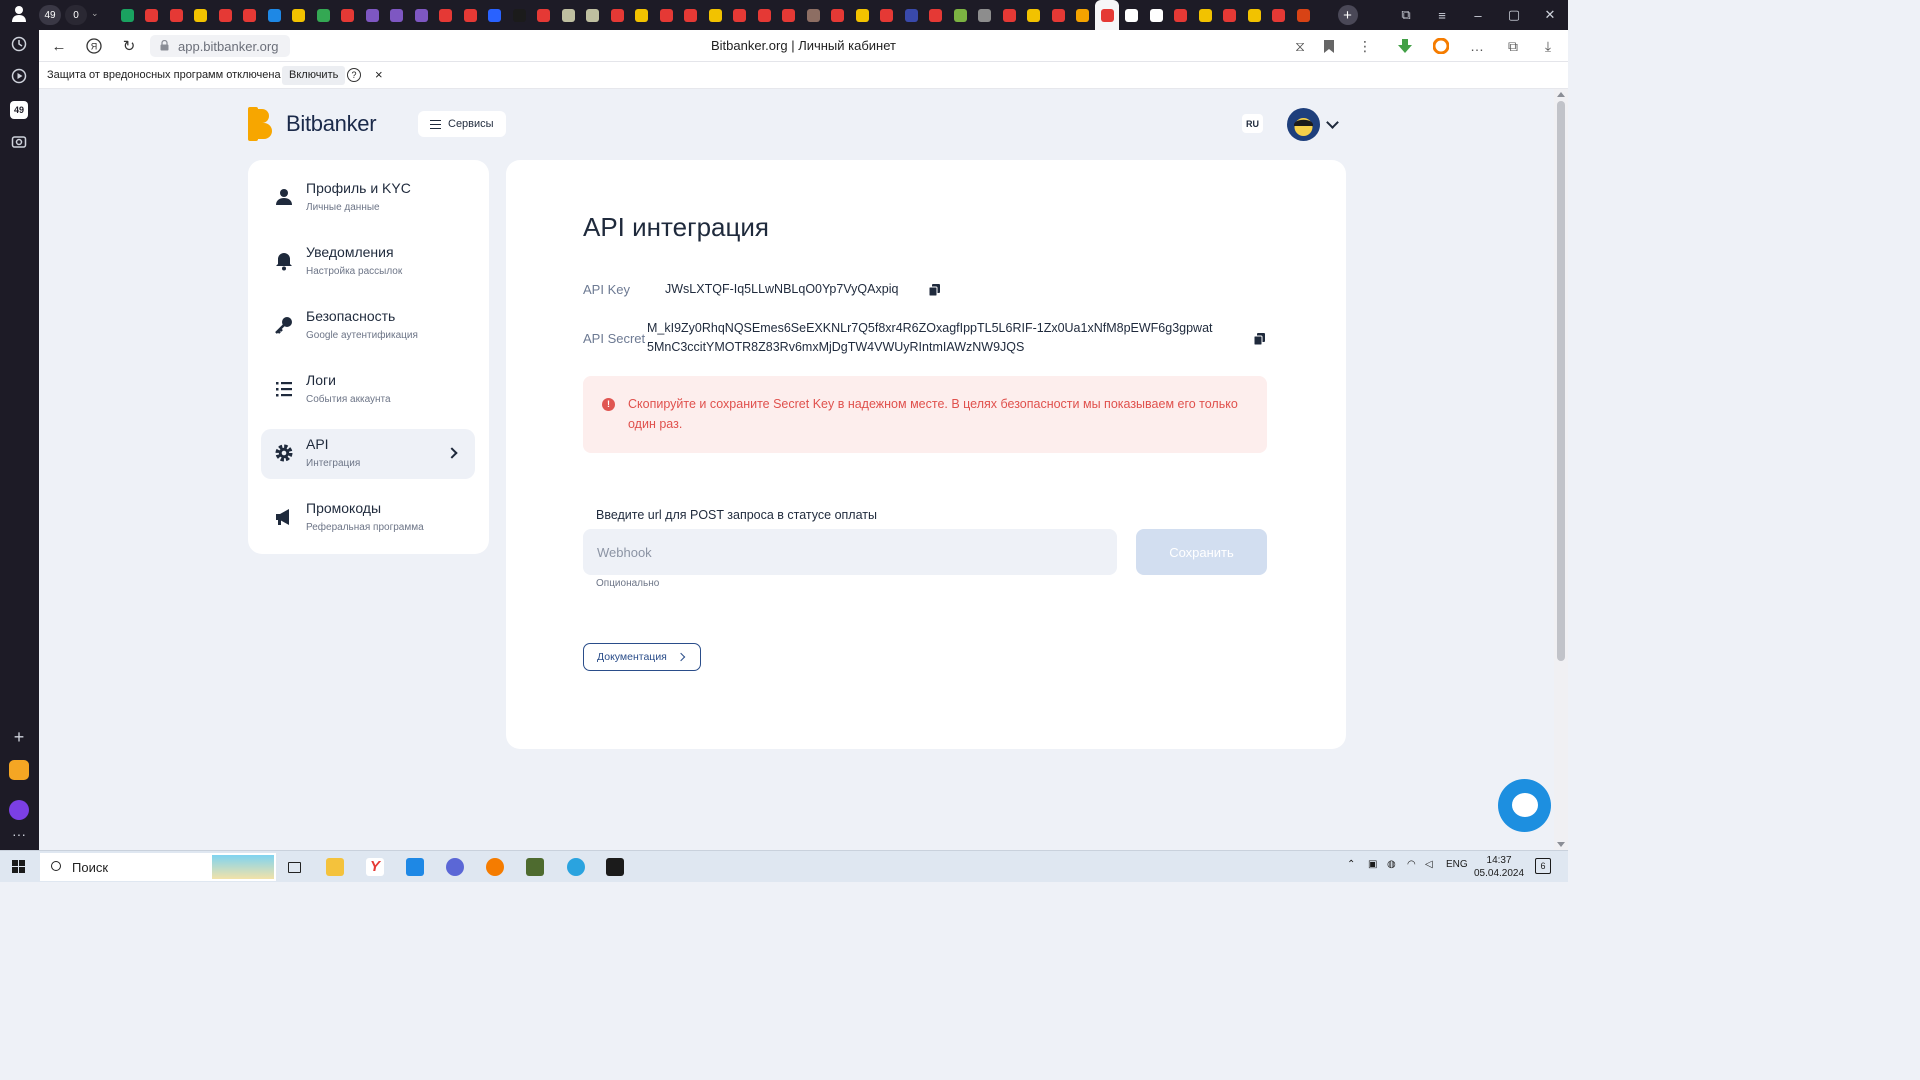 Image resolution: width=1920 pixels, height=1080 pixels. Describe the element at coordinates (368, 390) in the screenshot. I see `menu-item-logs: Логи События аккаунта` at that location.